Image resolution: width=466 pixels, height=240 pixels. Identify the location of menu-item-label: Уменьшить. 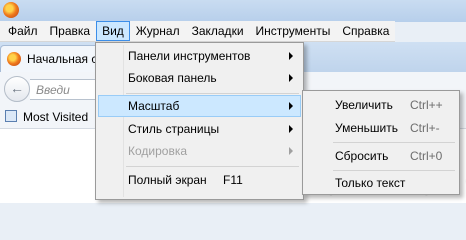
(366, 128).